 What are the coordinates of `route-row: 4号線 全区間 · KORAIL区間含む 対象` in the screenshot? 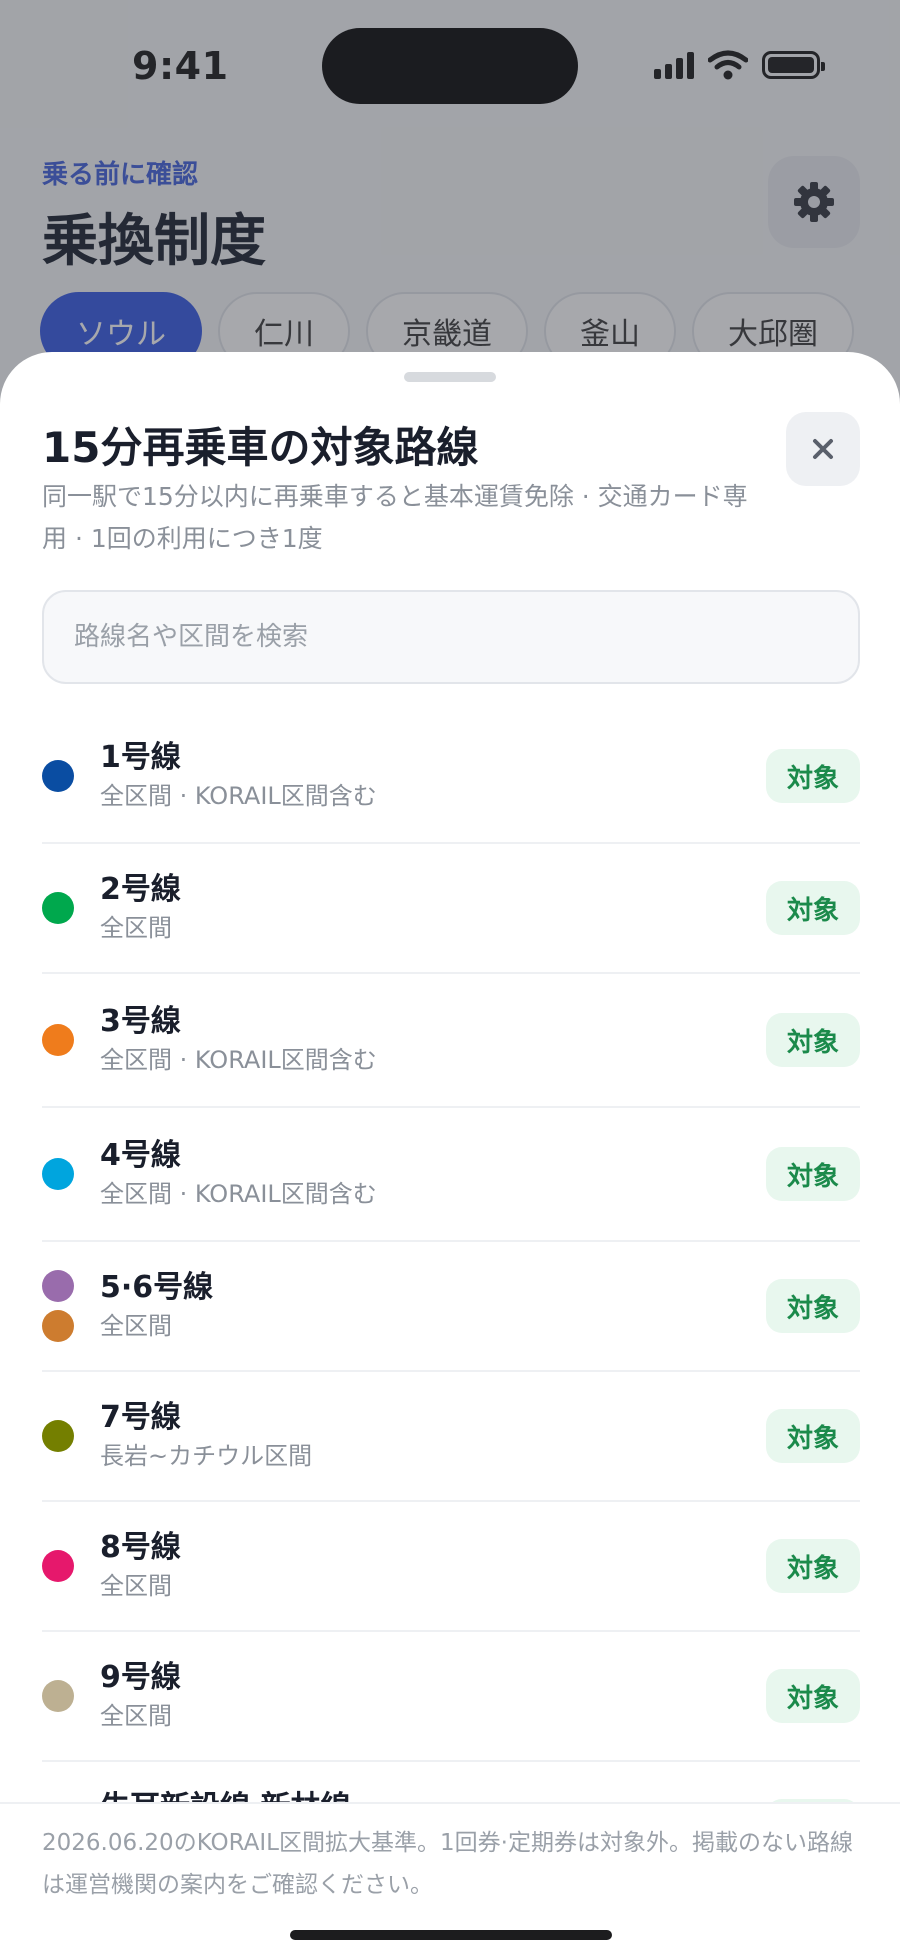 It's located at (451, 1175).